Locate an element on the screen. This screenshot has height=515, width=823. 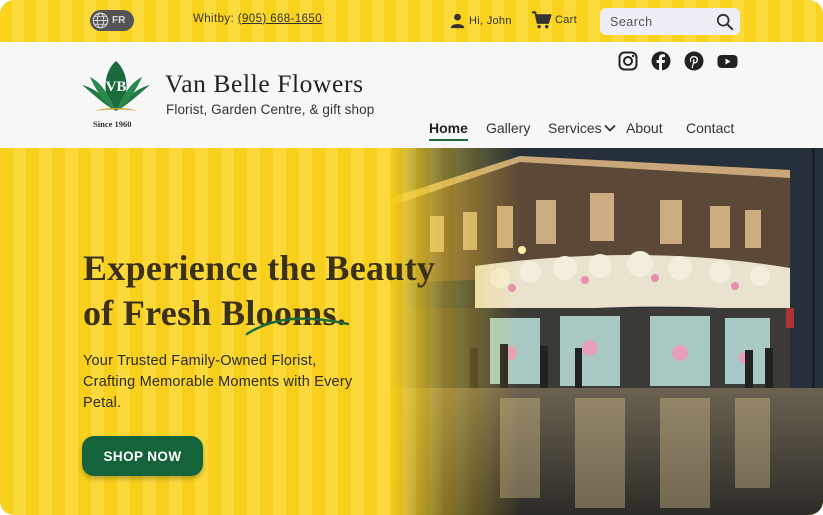
search-icon is located at coordinates (725, 22).